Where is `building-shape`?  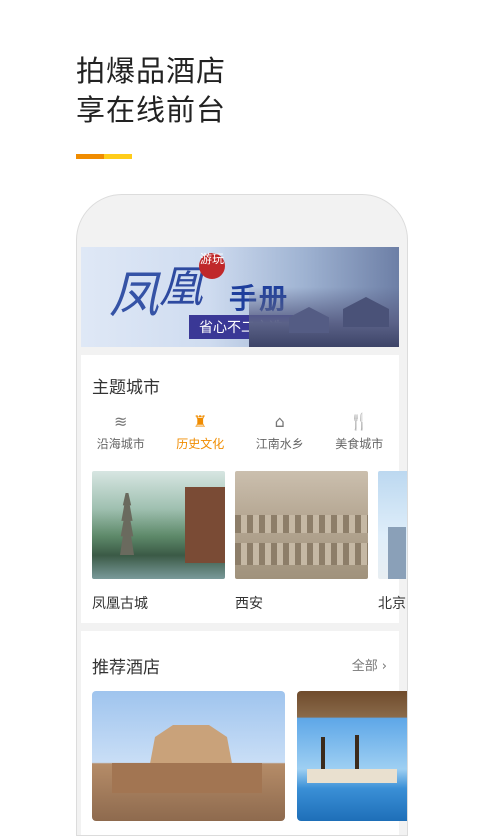
building-shape is located at coordinates (397, 553).